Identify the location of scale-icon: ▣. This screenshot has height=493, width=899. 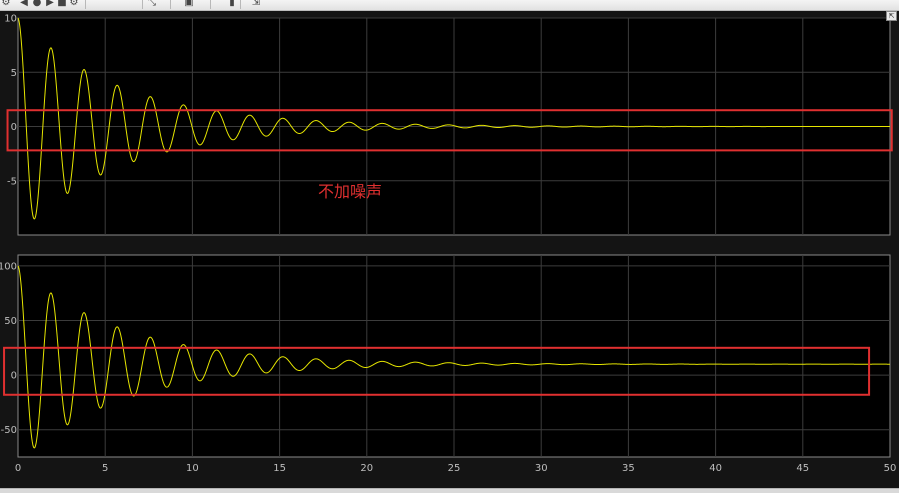
(189, 4).